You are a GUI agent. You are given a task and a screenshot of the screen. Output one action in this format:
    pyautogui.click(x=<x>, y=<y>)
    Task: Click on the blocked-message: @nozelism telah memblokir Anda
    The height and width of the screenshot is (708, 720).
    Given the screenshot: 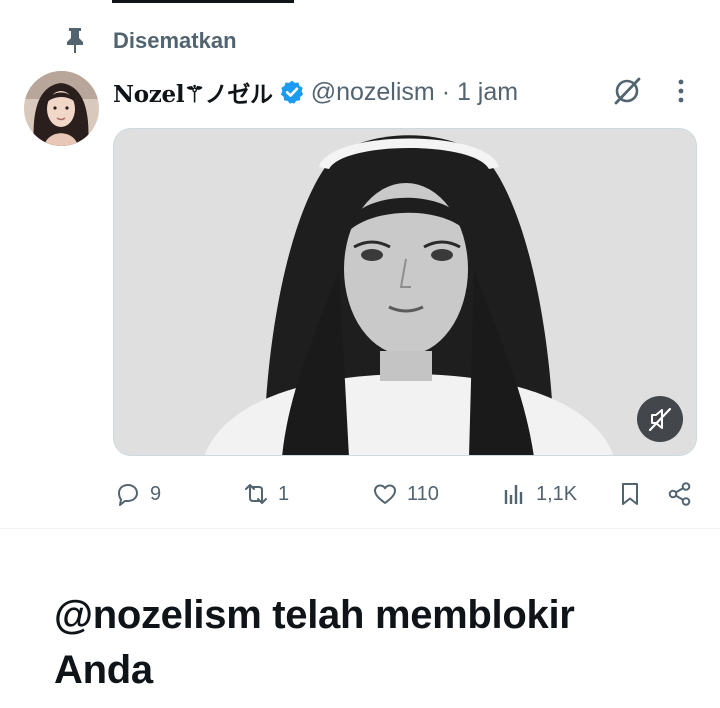 What is the action you would take?
    pyautogui.click(x=314, y=642)
    